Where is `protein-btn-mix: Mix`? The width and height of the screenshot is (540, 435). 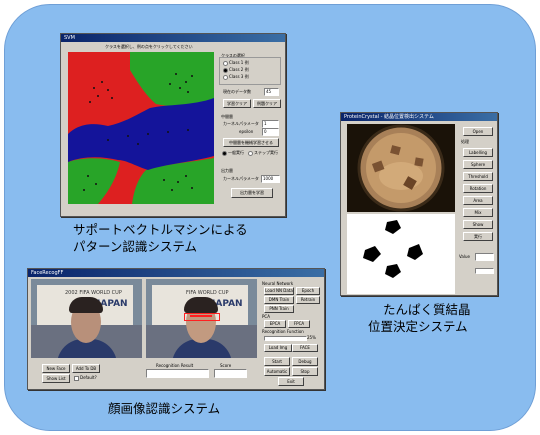
protein-btn-mix: Mix is located at coordinates (478, 212).